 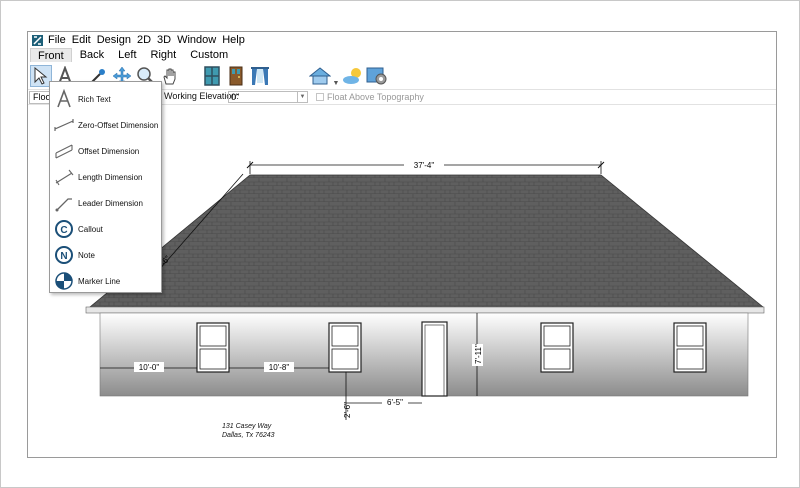 I want to click on roof-fascia, so click(x=425, y=310).